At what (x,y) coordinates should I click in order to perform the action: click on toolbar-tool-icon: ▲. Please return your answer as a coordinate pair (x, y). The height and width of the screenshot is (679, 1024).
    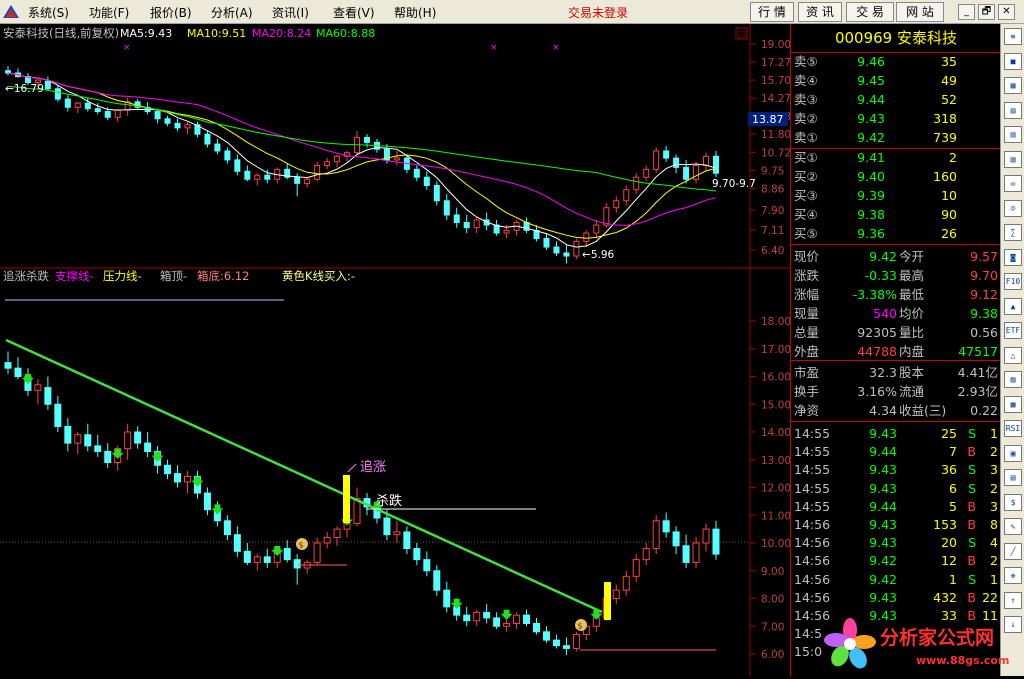
    Looking at the image, I should click on (1013, 306).